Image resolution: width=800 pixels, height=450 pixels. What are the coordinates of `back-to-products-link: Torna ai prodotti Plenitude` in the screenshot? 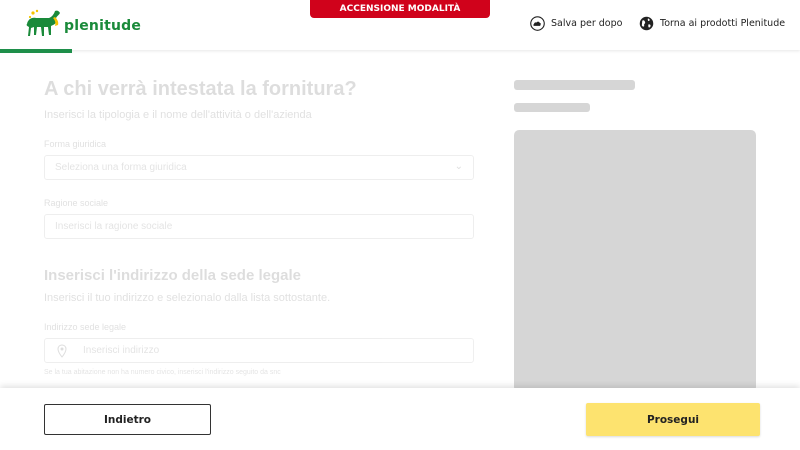 It's located at (712, 23).